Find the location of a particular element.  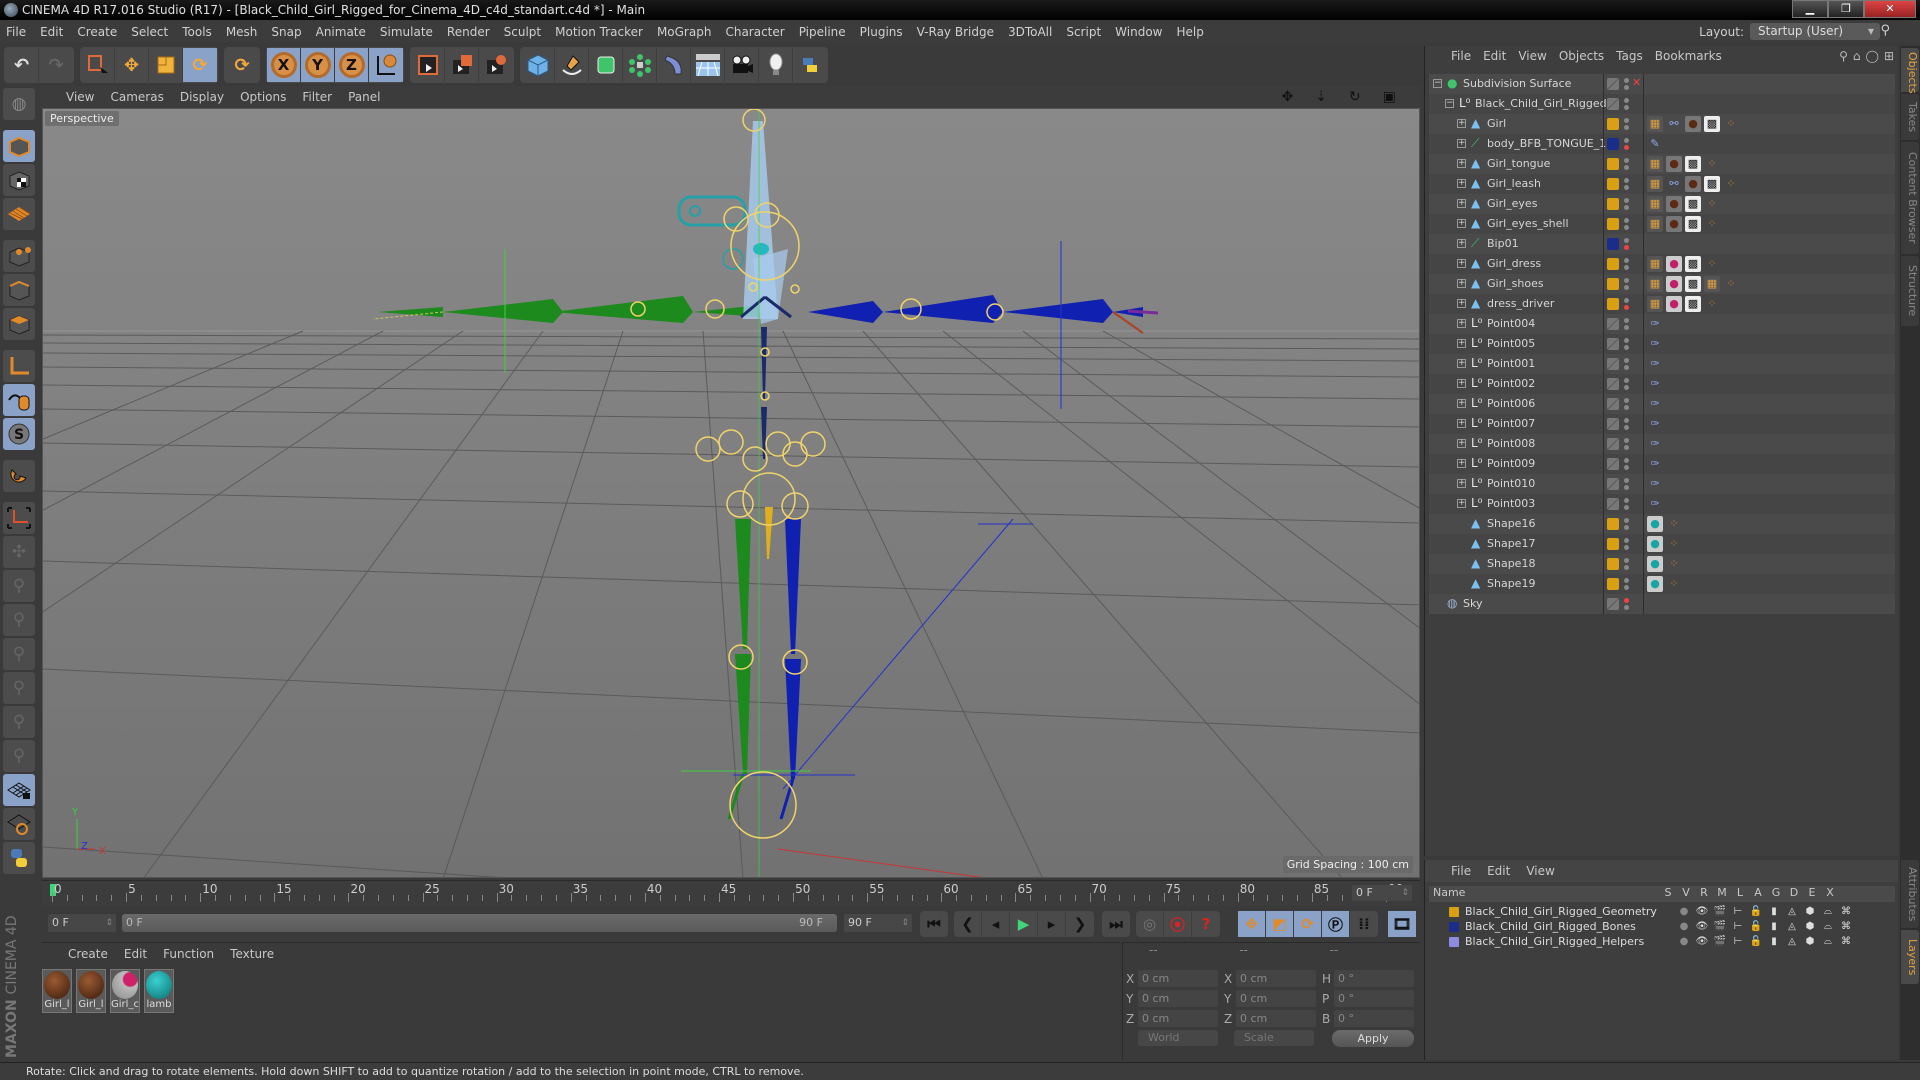

model-mode-icon is located at coordinates (19, 146).